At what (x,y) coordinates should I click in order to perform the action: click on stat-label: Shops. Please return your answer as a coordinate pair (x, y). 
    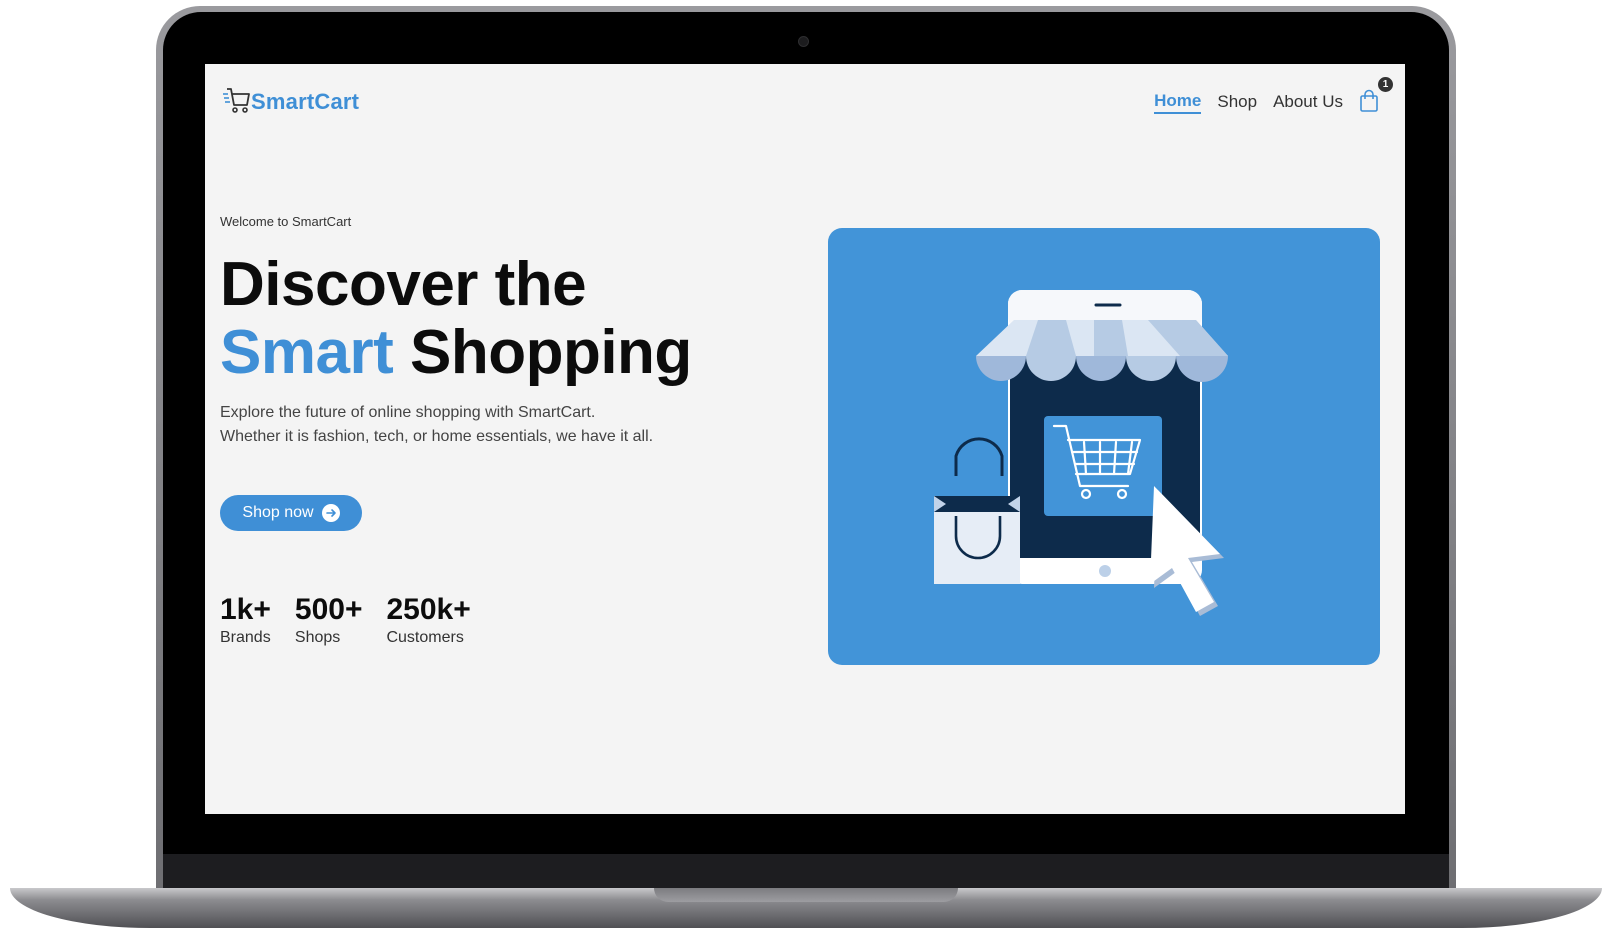
    Looking at the image, I should click on (317, 637).